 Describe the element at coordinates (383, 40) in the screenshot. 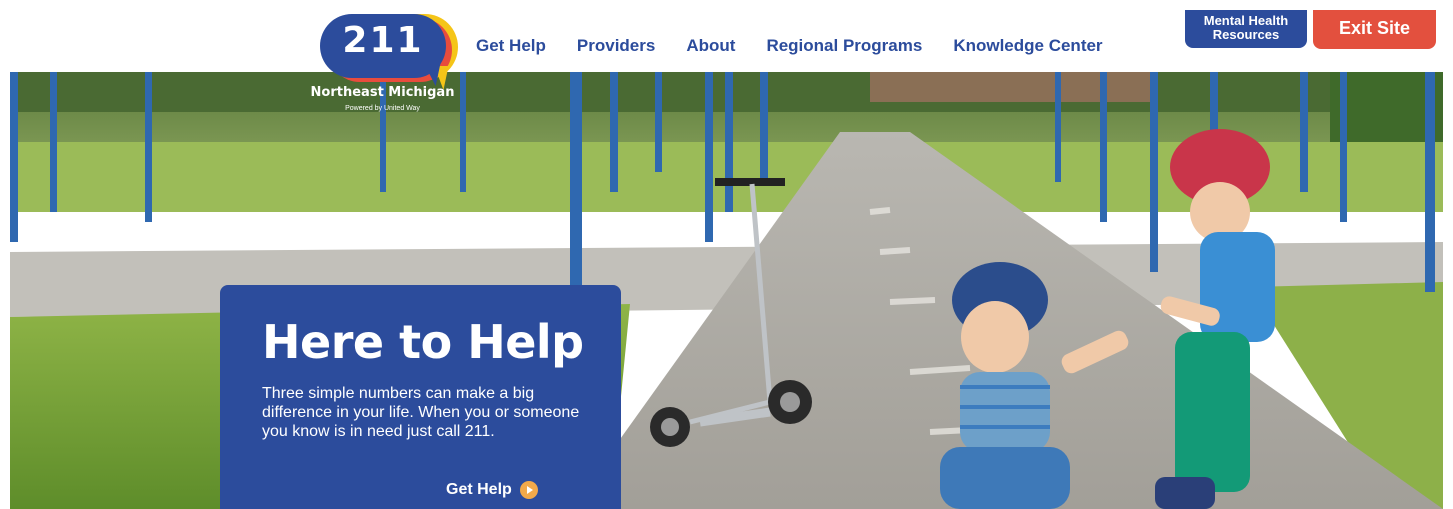

I see `logo-number: 211` at that location.